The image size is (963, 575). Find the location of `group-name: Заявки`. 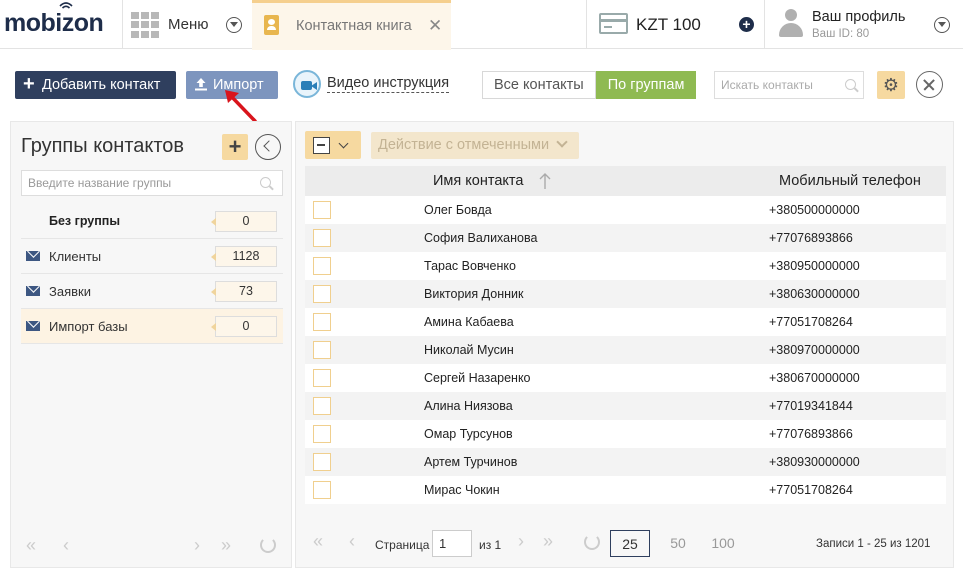

group-name: Заявки is located at coordinates (70, 291).